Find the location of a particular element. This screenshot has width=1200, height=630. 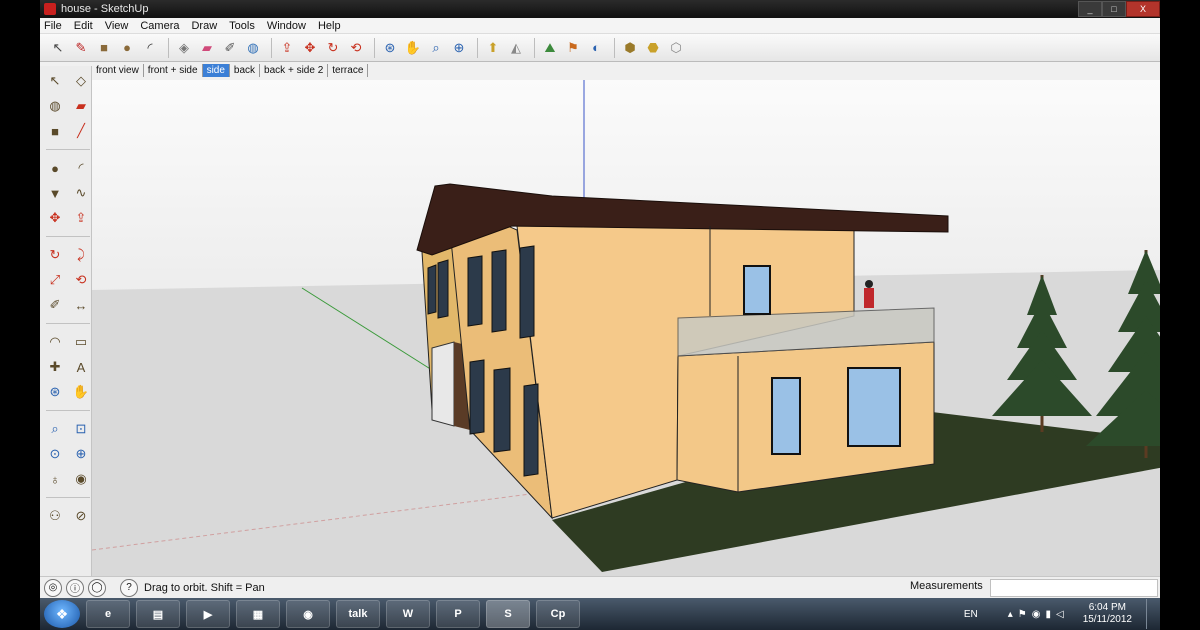

scale-icon: ⤢ is located at coordinates (55, 280).